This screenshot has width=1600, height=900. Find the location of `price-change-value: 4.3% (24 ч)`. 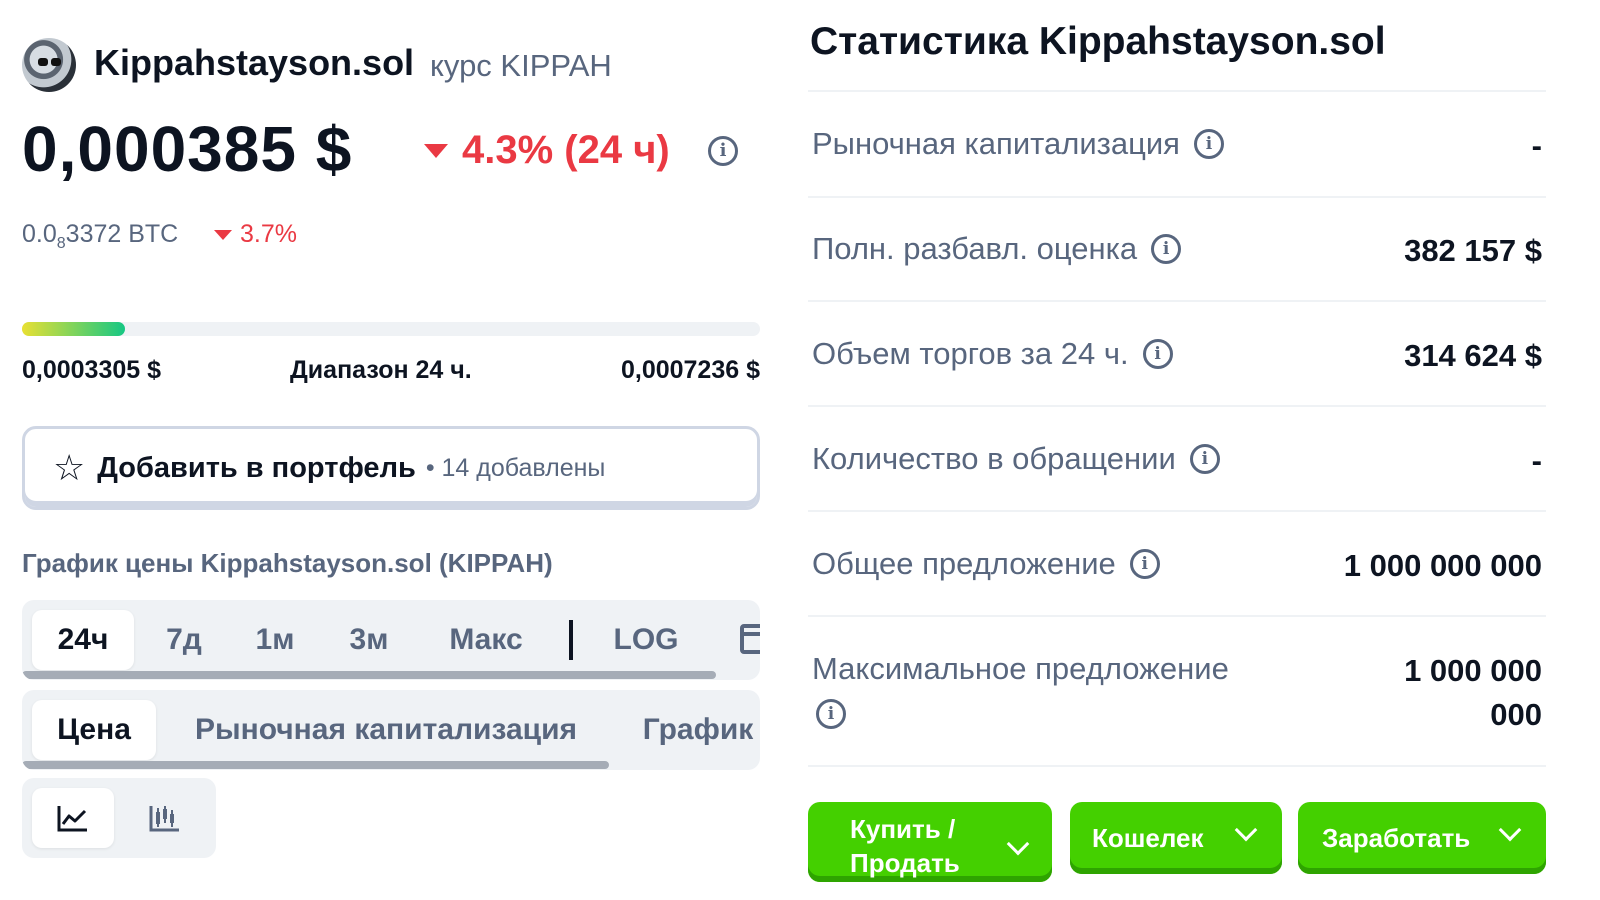

price-change-value: 4.3% (24 ч) is located at coordinates (566, 150).